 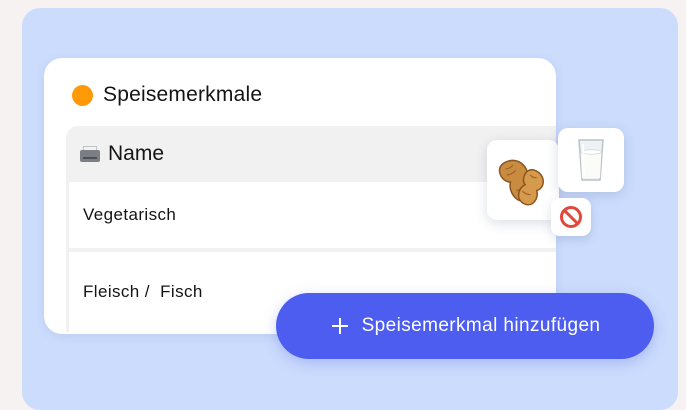 I want to click on add-meal-attribute-button: Speisemerkmal hinzufügen, so click(x=465, y=326).